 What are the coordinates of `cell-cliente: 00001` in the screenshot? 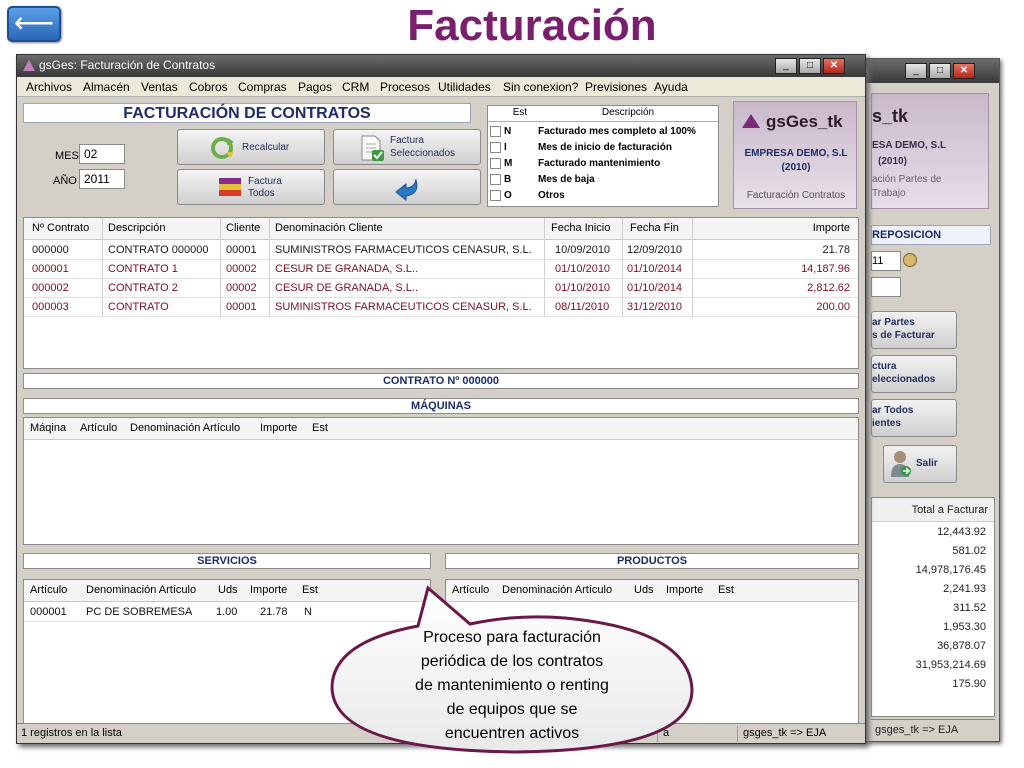 It's located at (241, 250).